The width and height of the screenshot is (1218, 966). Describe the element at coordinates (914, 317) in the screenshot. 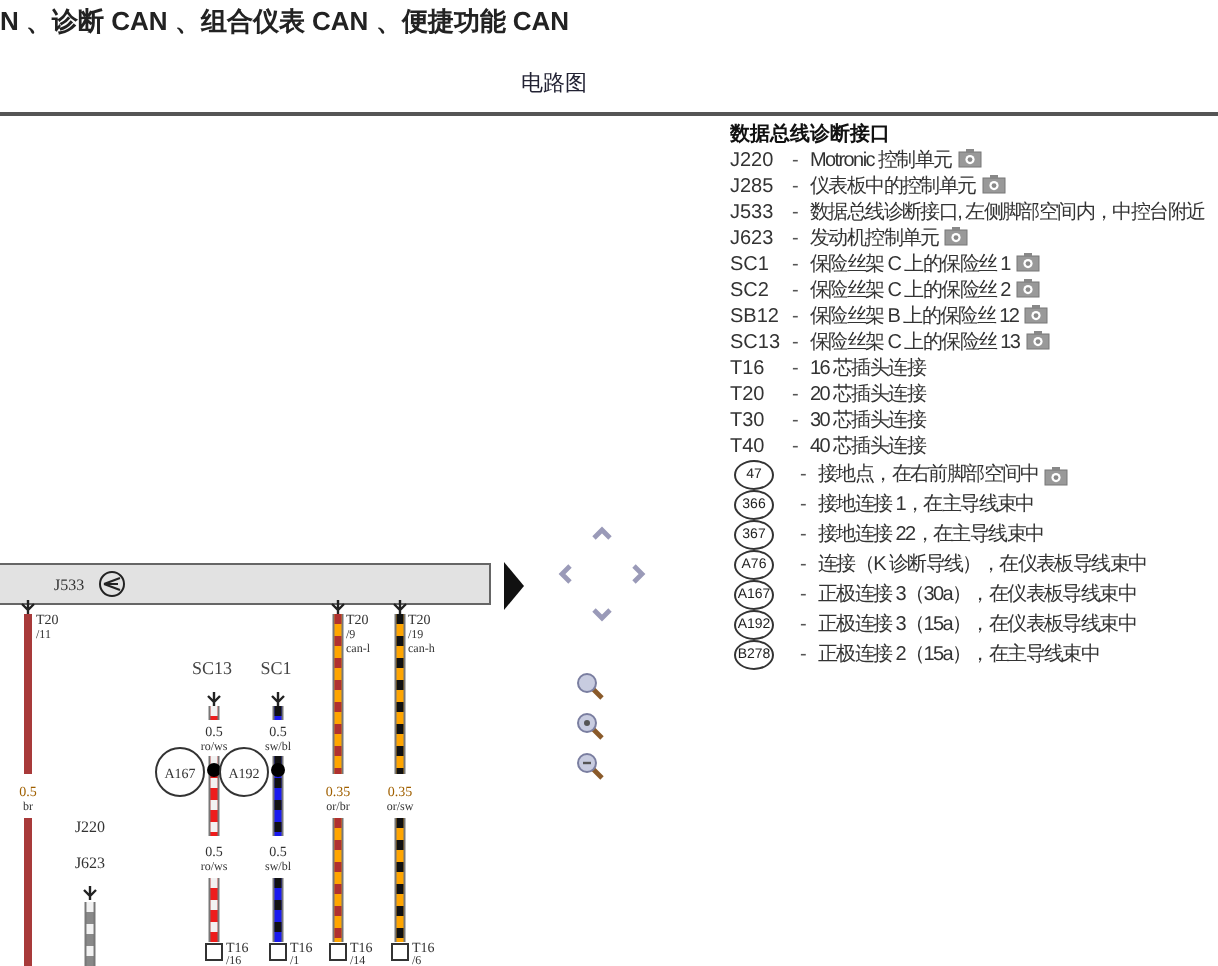

I see `legend-description: 保险丝架 B 上的保险丝 12` at that location.